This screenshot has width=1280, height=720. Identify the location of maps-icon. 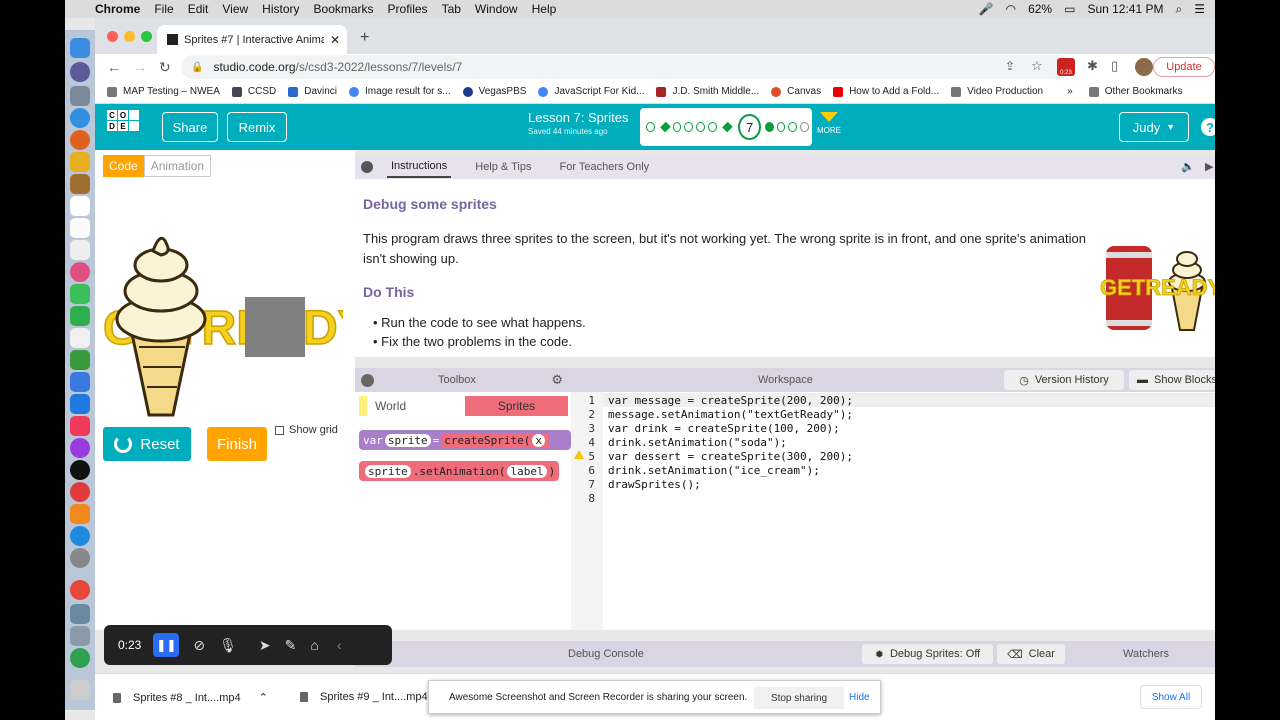
(80, 536).